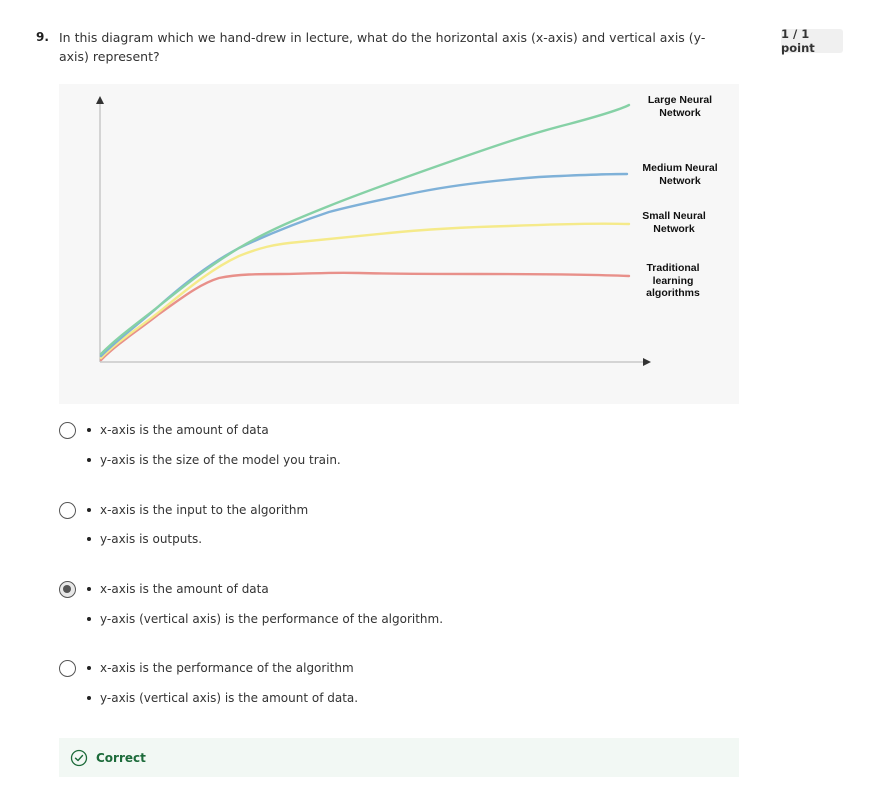 This screenshot has height=794, width=871. I want to click on option-2-bullet-1: x-axis is the input to the algorithm, so click(197, 510).